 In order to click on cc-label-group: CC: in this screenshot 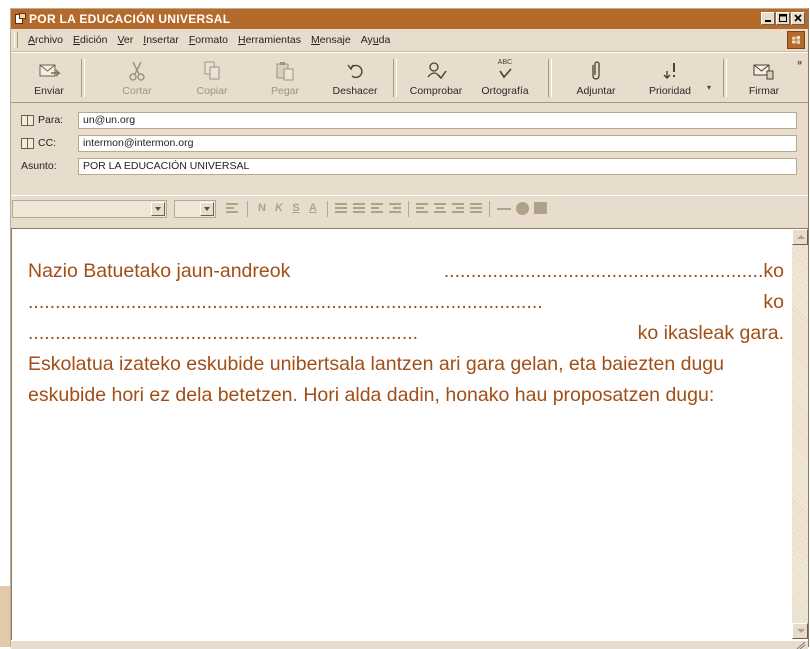, I will do `click(38, 143)`.